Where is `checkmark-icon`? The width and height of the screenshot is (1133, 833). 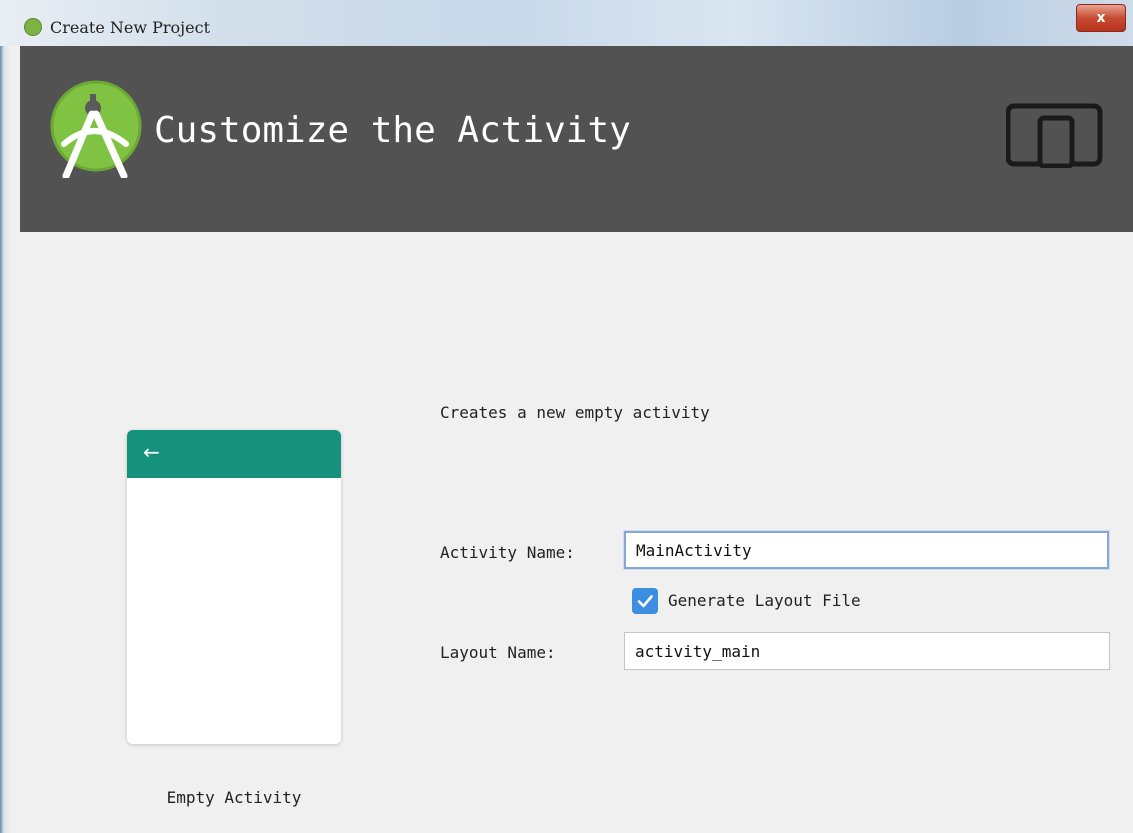 checkmark-icon is located at coordinates (645, 601).